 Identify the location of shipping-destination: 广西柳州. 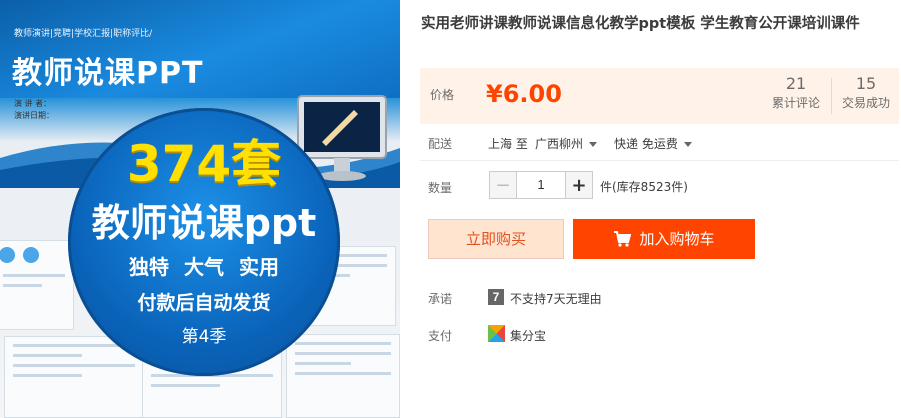
(559, 144).